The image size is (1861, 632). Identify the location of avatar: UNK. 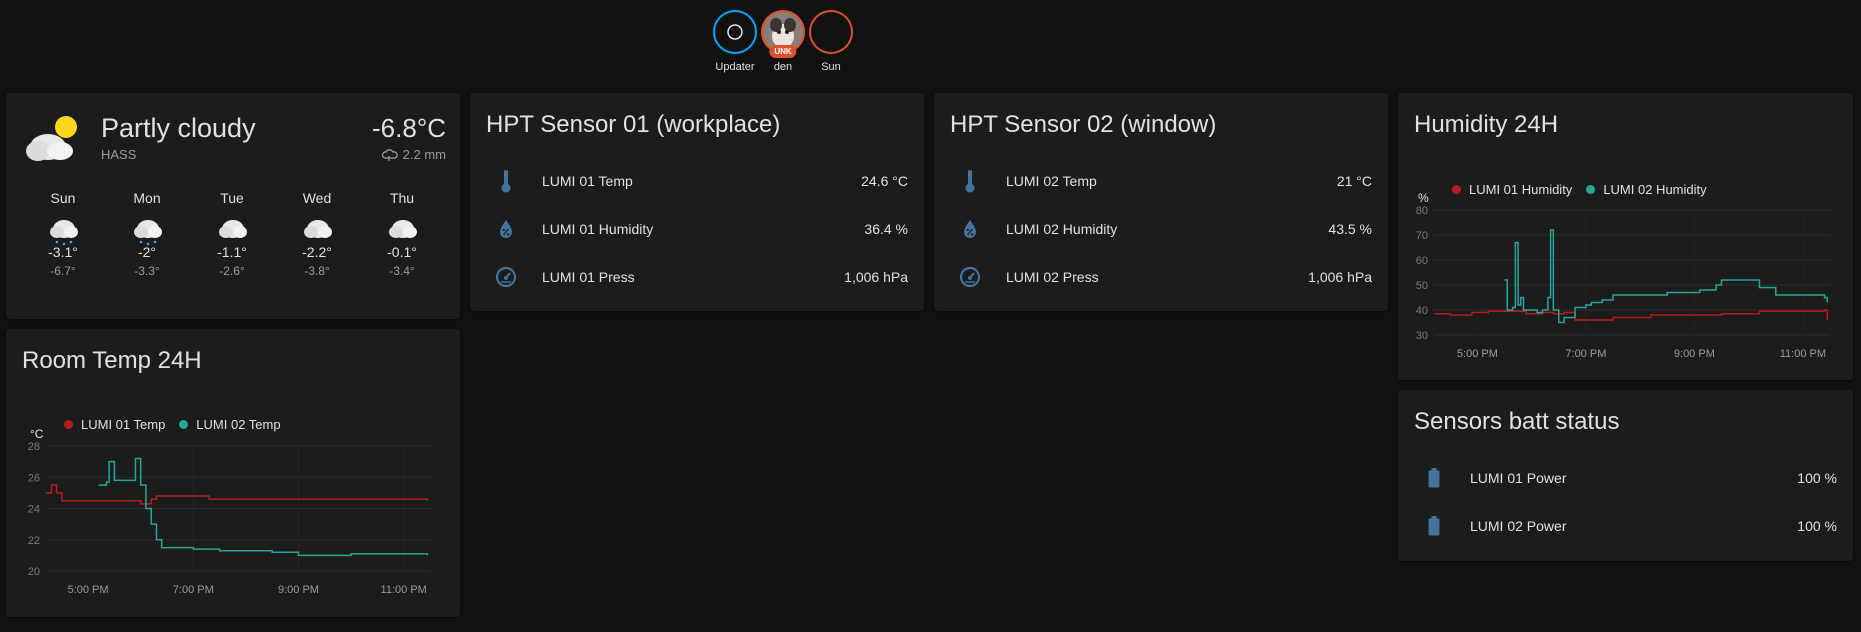
(783, 34).